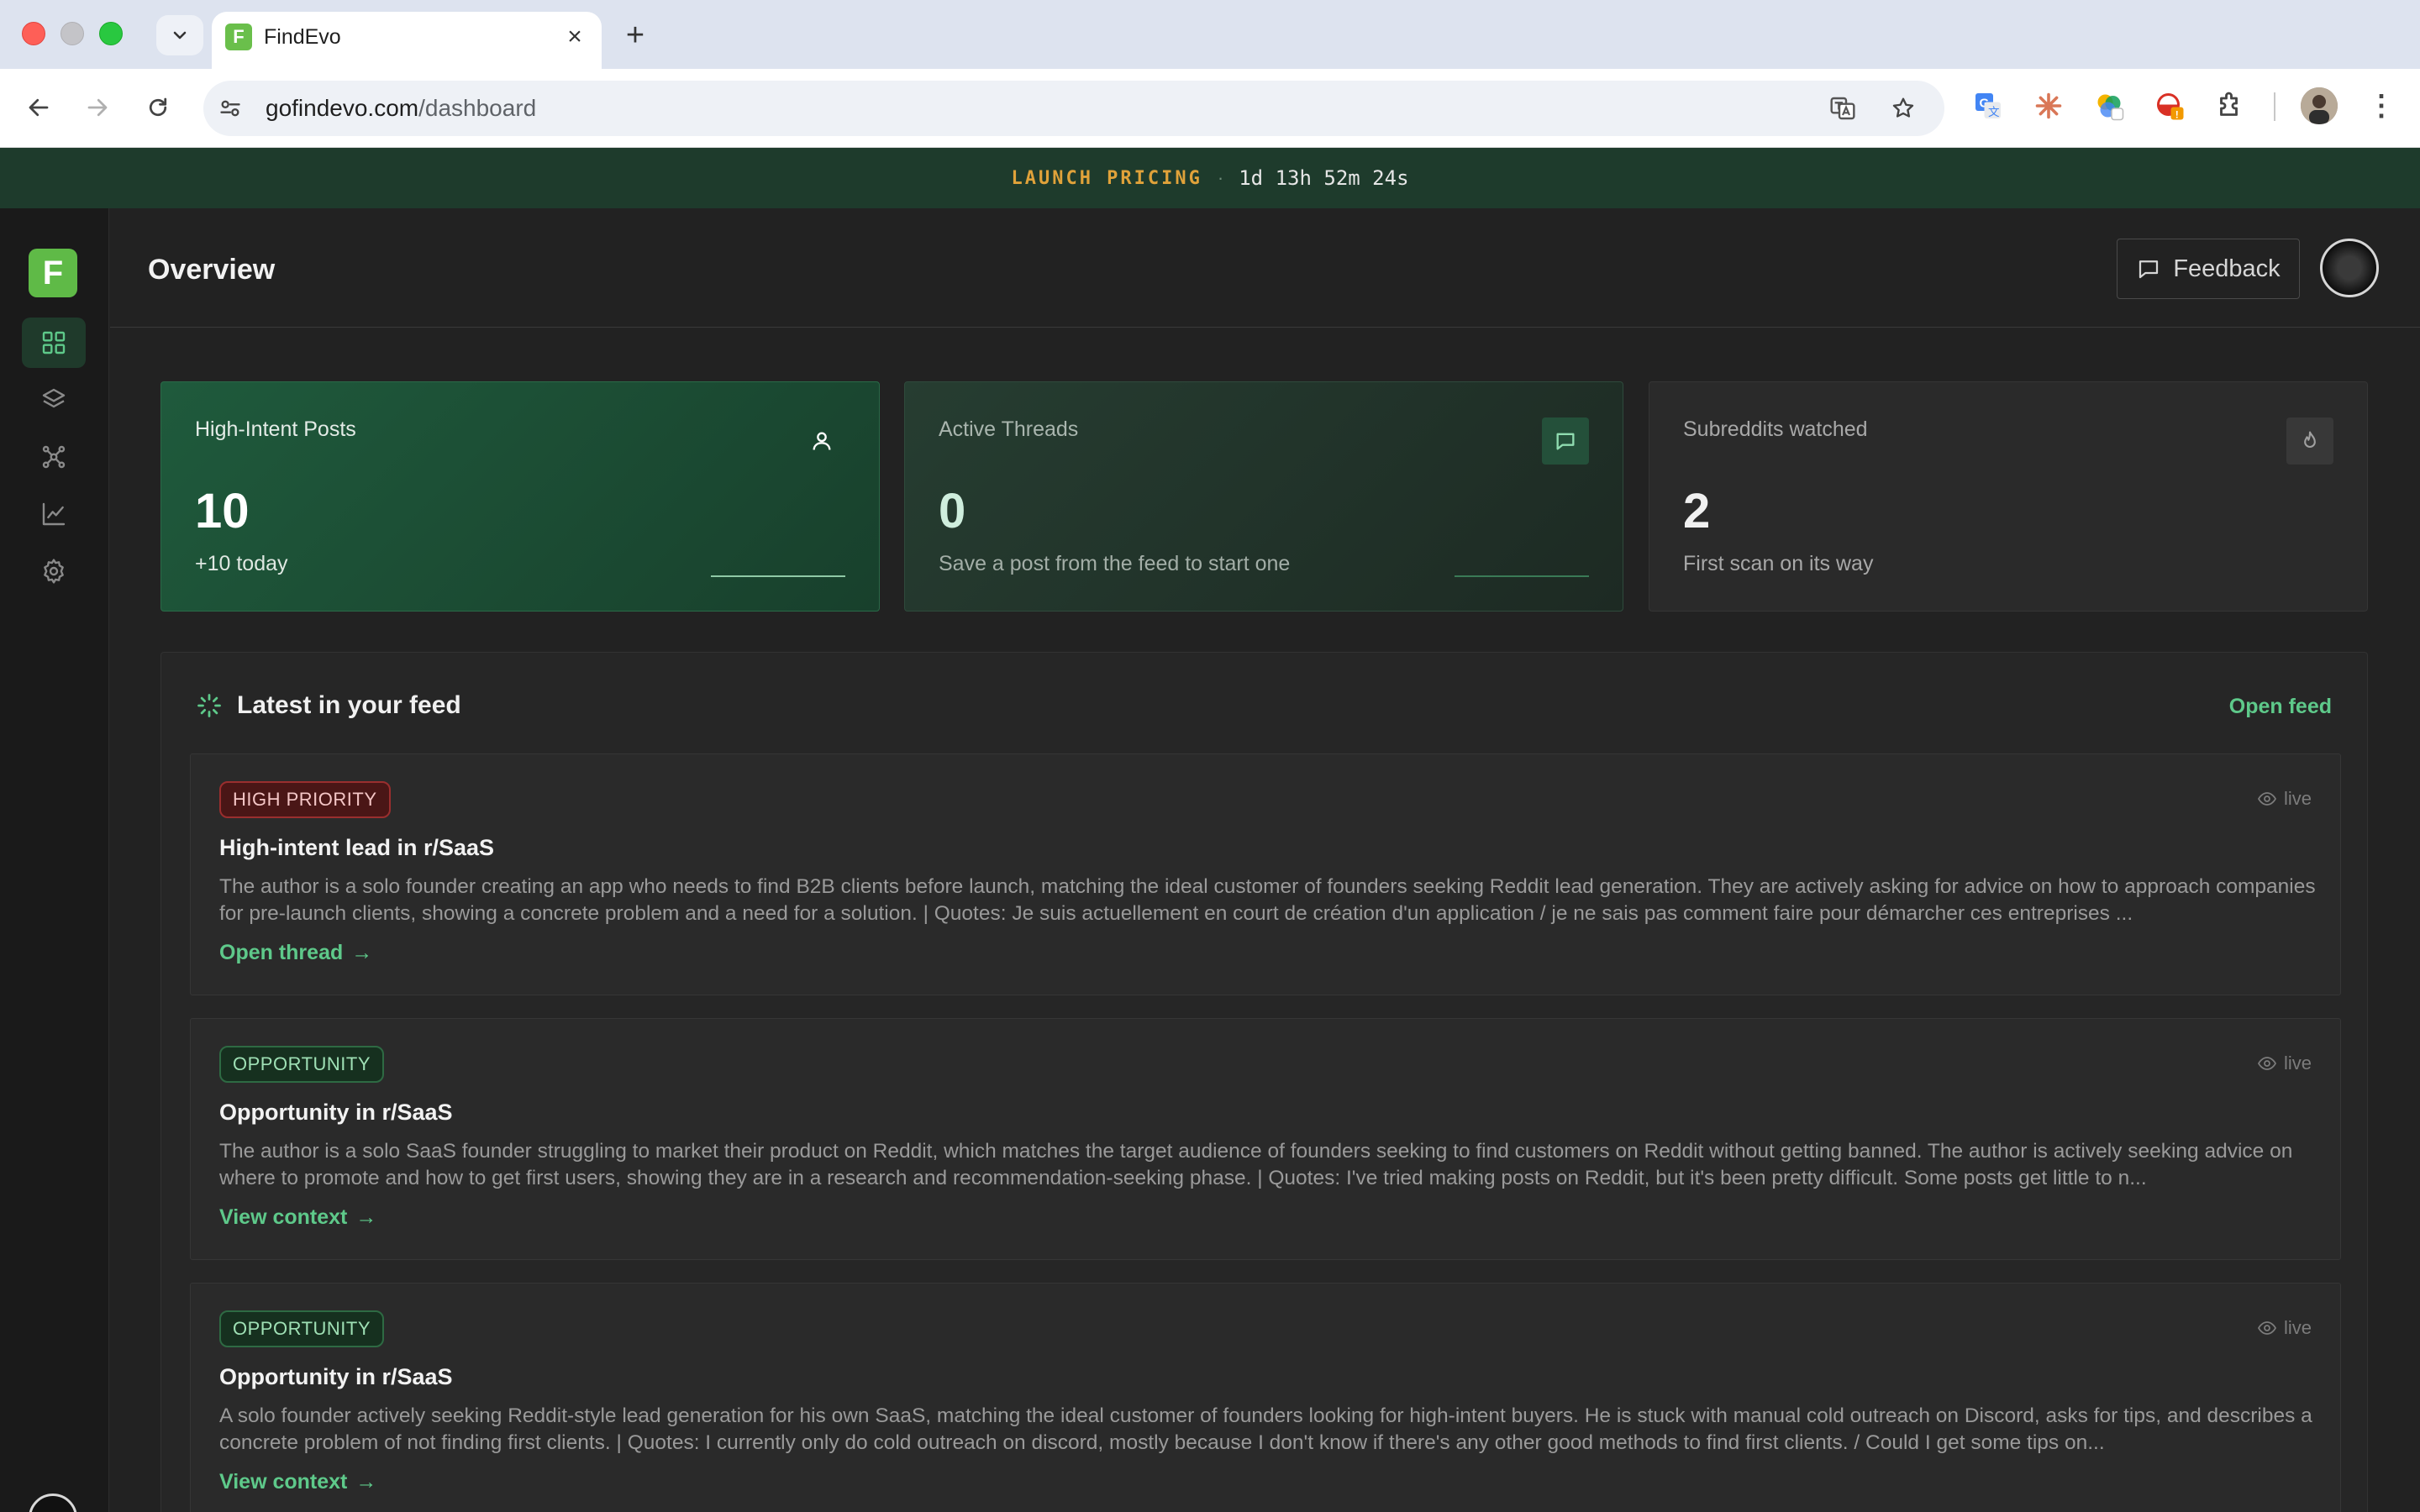 Image resolution: width=2420 pixels, height=1512 pixels. I want to click on tab-search-button, so click(180, 35).